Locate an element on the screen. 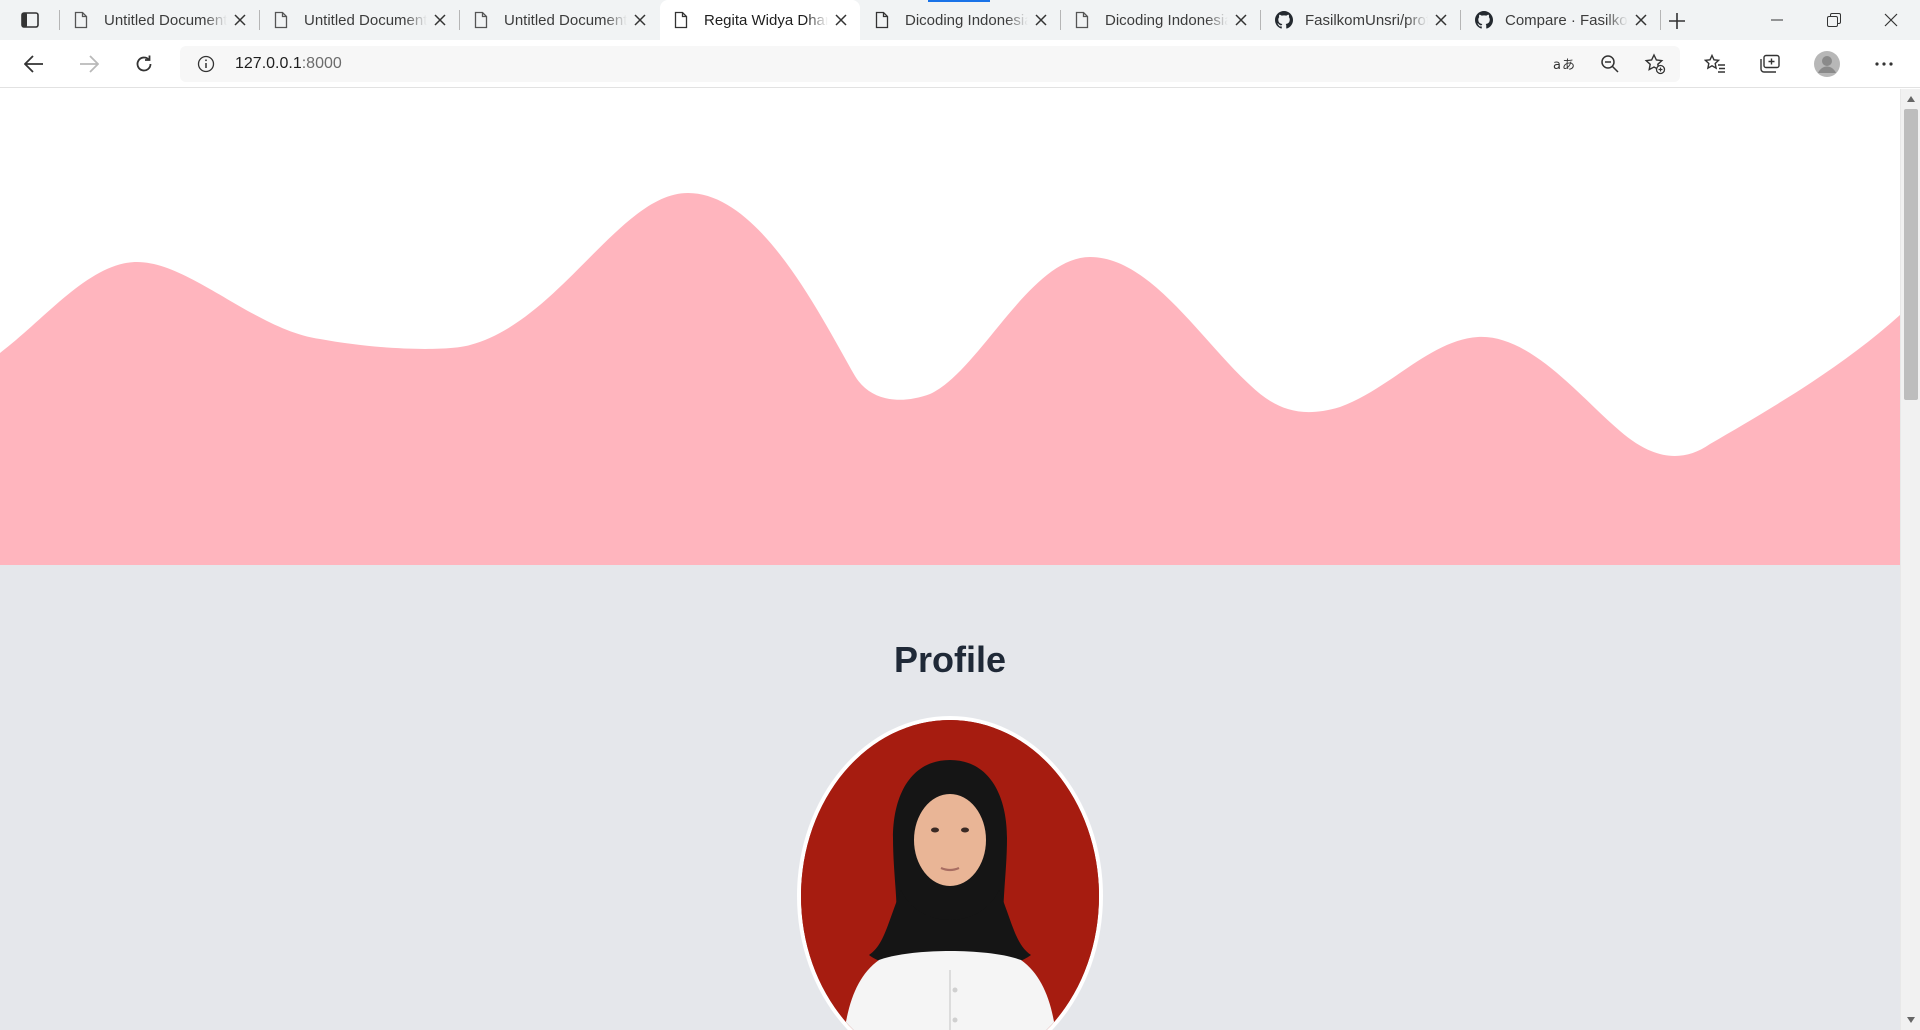 The image size is (1920, 1030). tab-dicoding-indonesia-1: Dicoding Indonesia is located at coordinates (960, 20).